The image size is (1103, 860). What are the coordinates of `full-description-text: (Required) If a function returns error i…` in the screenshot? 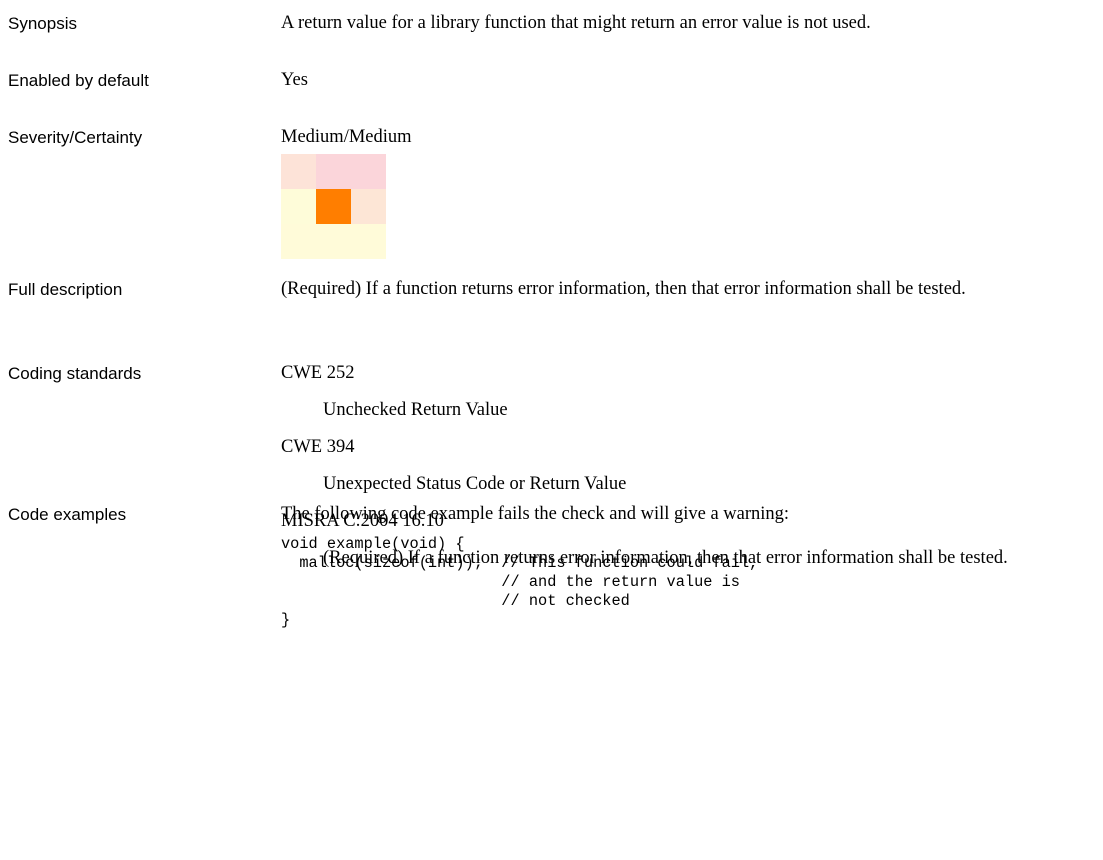 It's located at (623, 289).